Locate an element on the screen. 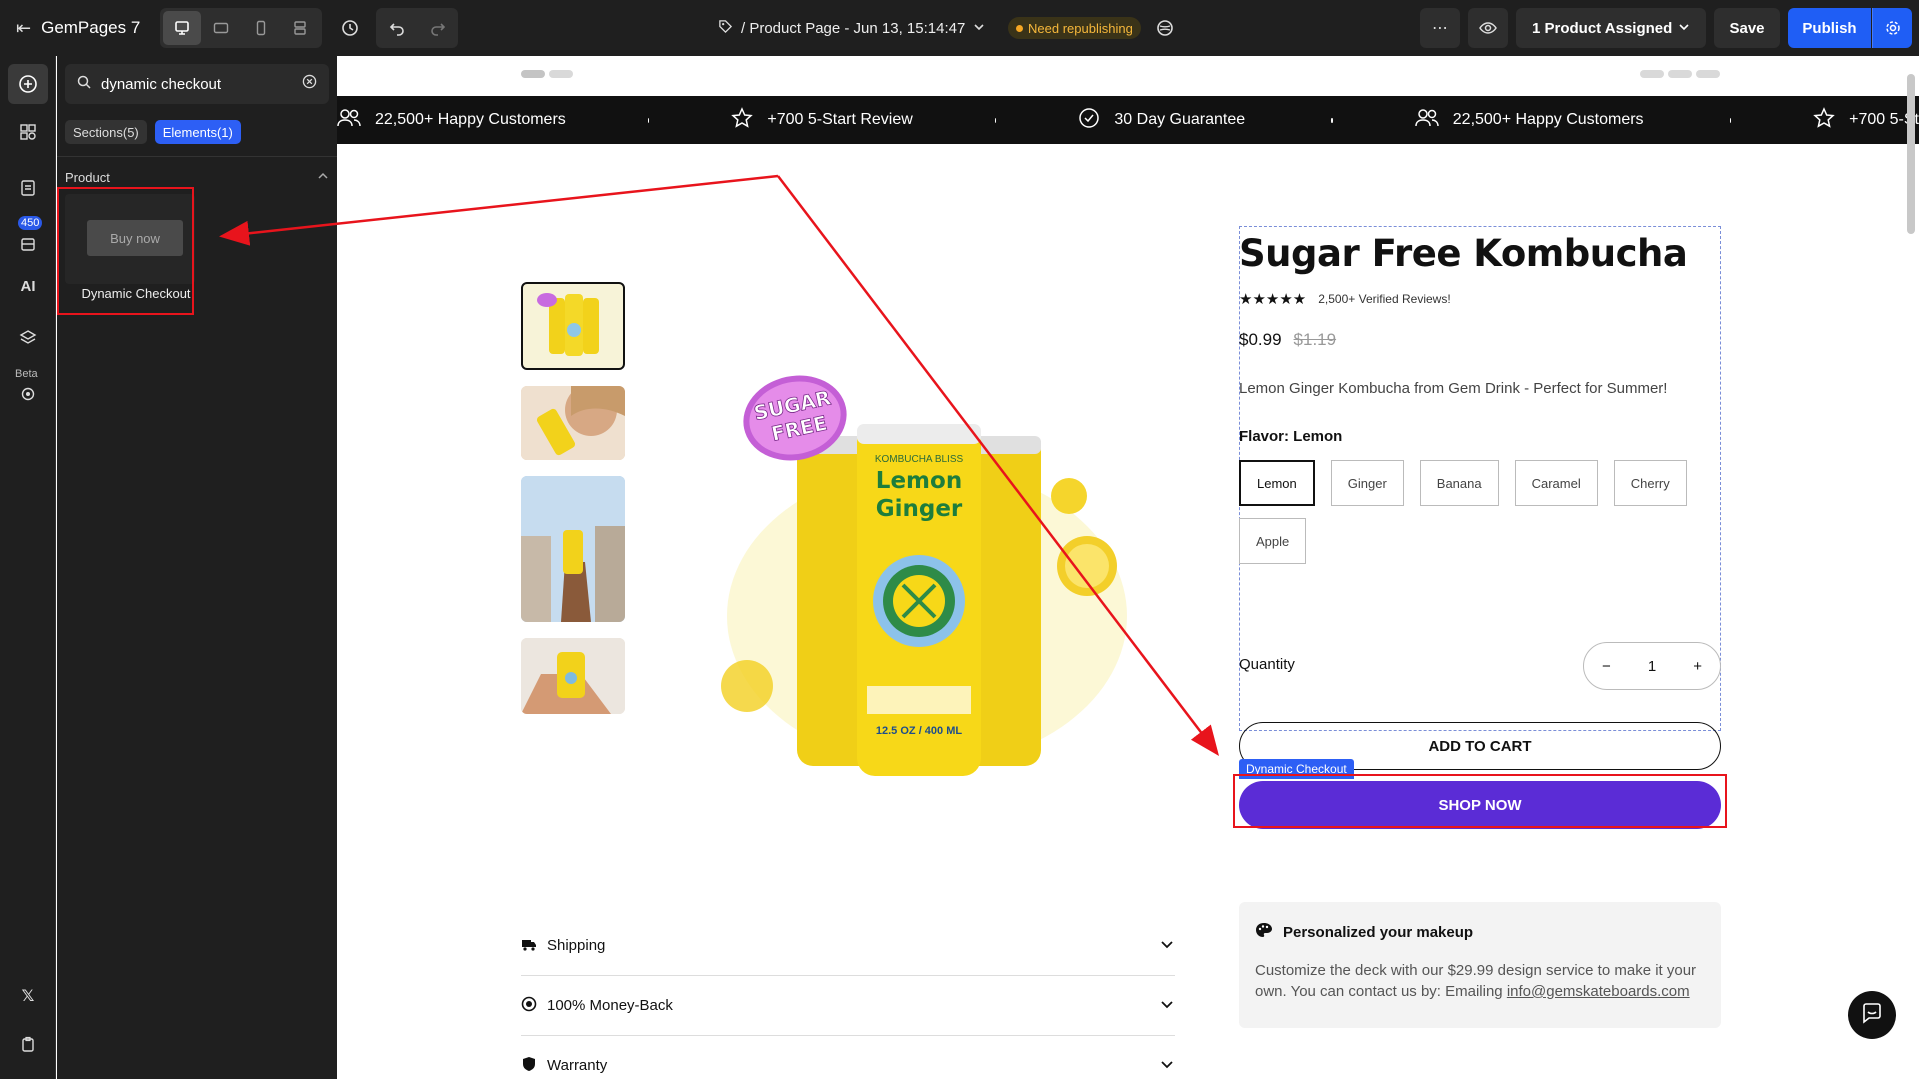 The height and width of the screenshot is (1079, 1919). flavor-label: Flavor: Lemon is located at coordinates (1291, 436).